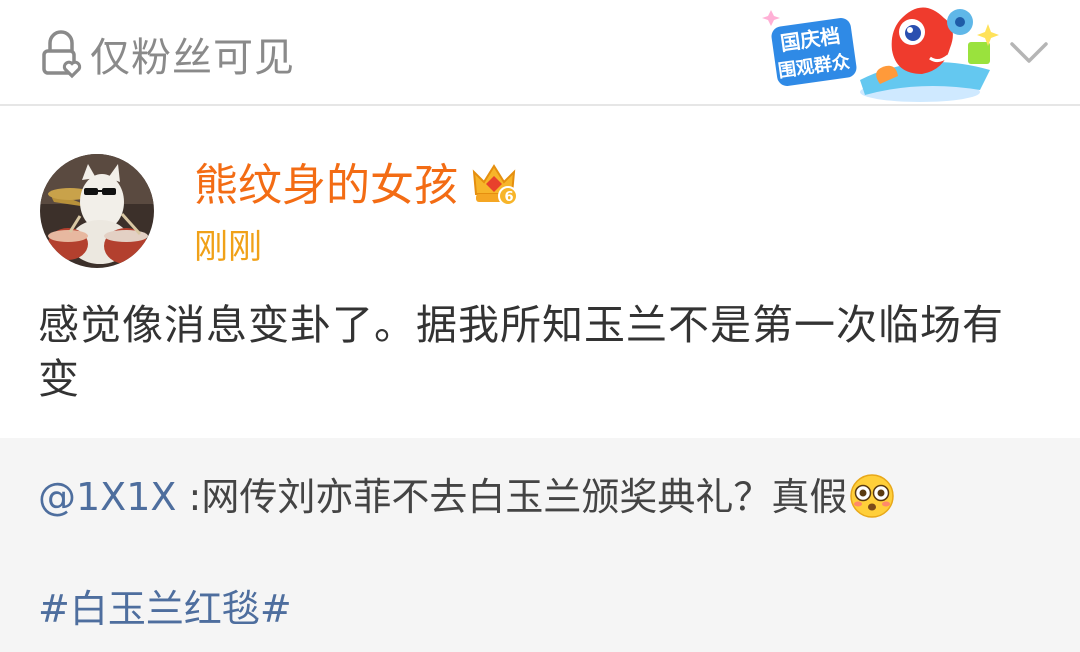  I want to click on visibility-indicator: 仅粉丝可见, so click(166, 54).